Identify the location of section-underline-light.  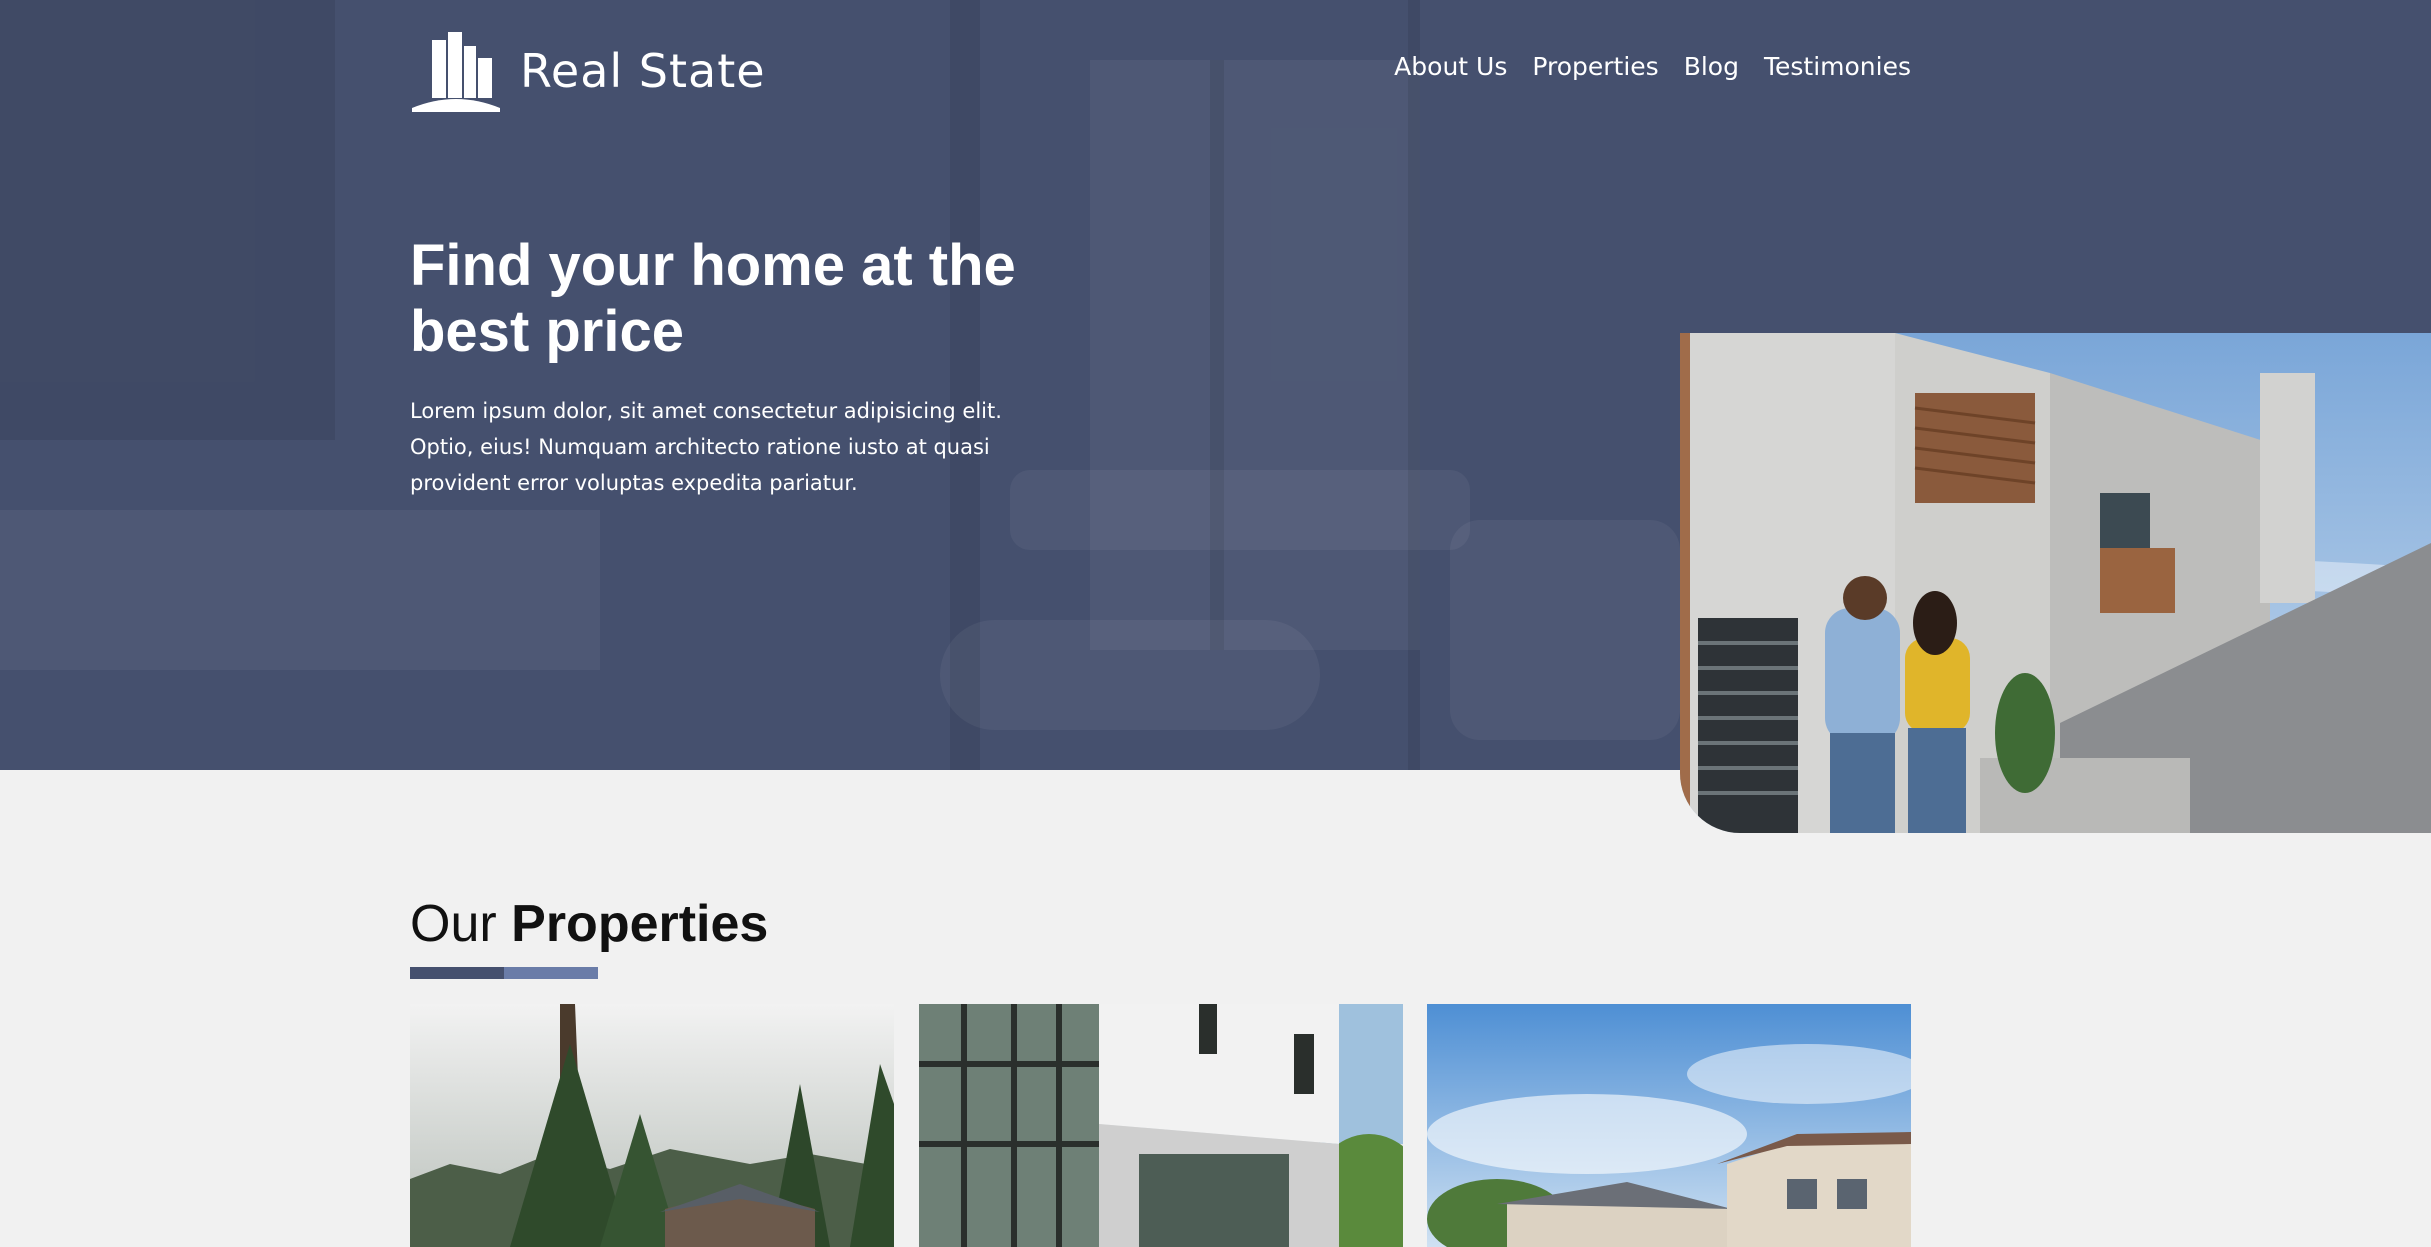
(551, 973).